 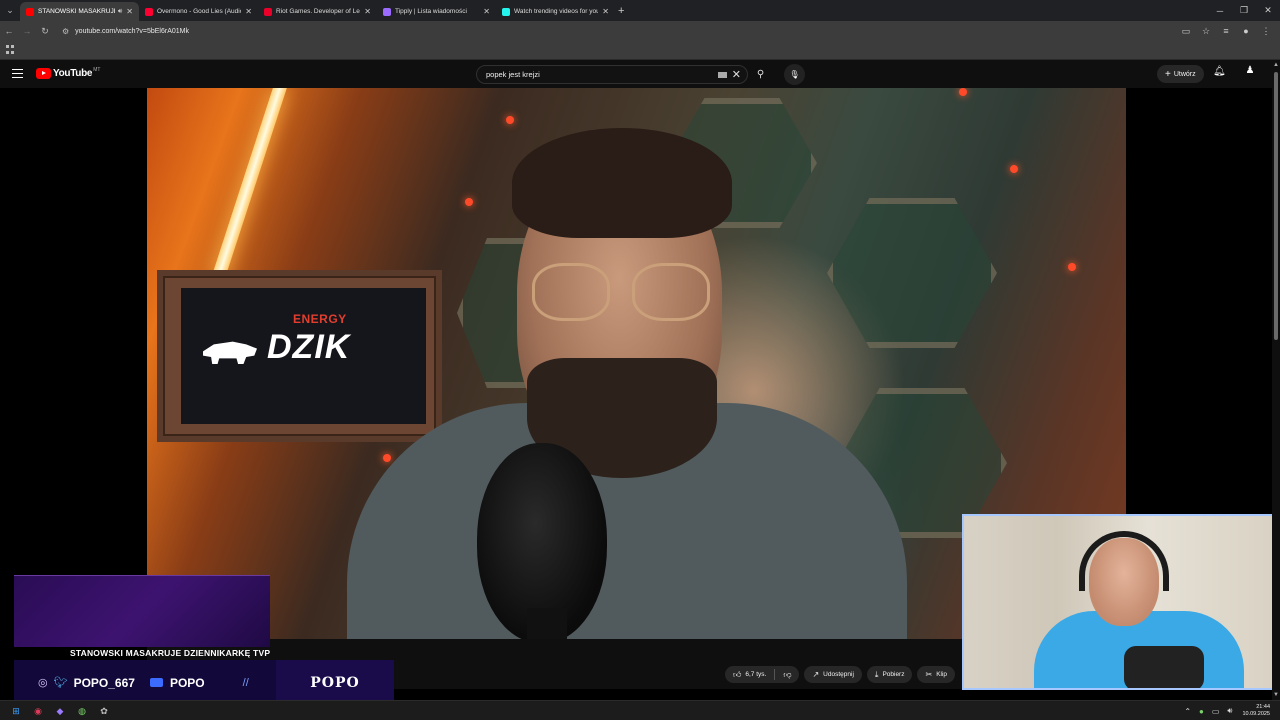 I want to click on scroll-thumb, so click(x=1276, y=206).